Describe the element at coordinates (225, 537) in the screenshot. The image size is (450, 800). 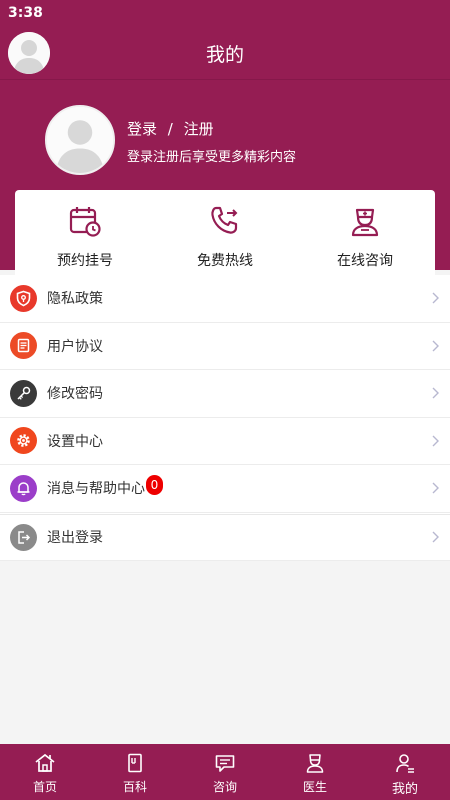
I see `menu-item-logout: 退出登录` at that location.